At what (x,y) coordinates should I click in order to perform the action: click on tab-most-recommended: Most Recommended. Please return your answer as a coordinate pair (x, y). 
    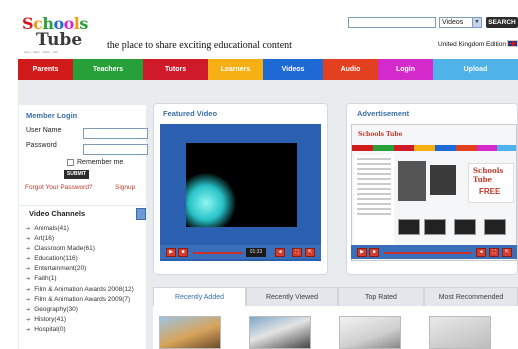
    Looking at the image, I should click on (471, 296).